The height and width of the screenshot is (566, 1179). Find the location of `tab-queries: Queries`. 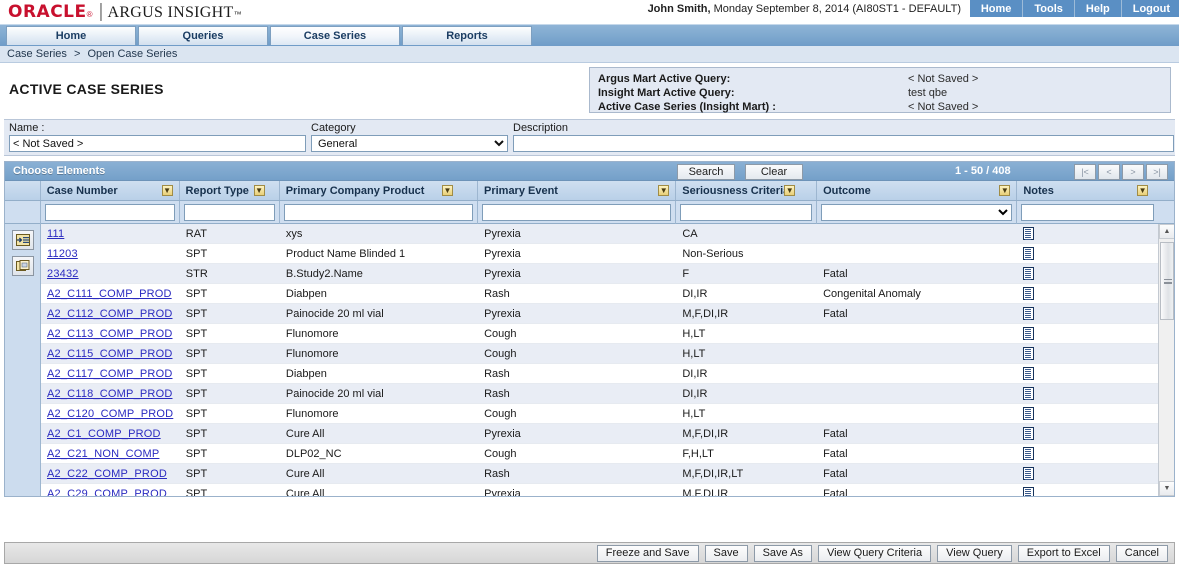

tab-queries: Queries is located at coordinates (203, 35).